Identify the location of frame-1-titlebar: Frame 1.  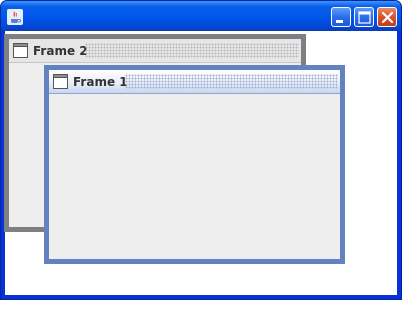
(194, 82).